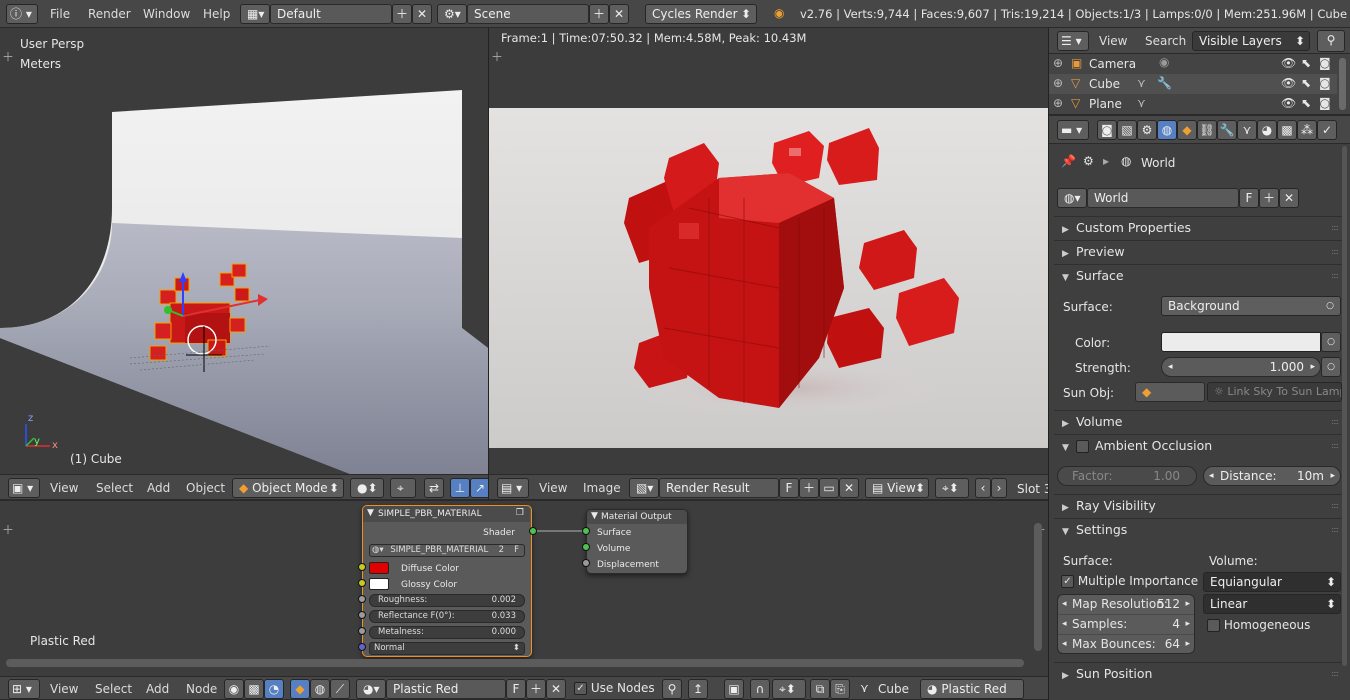 This screenshot has width=1350, height=700. Describe the element at coordinates (1344, 406) in the screenshot. I see `properties-scrollbar` at that location.